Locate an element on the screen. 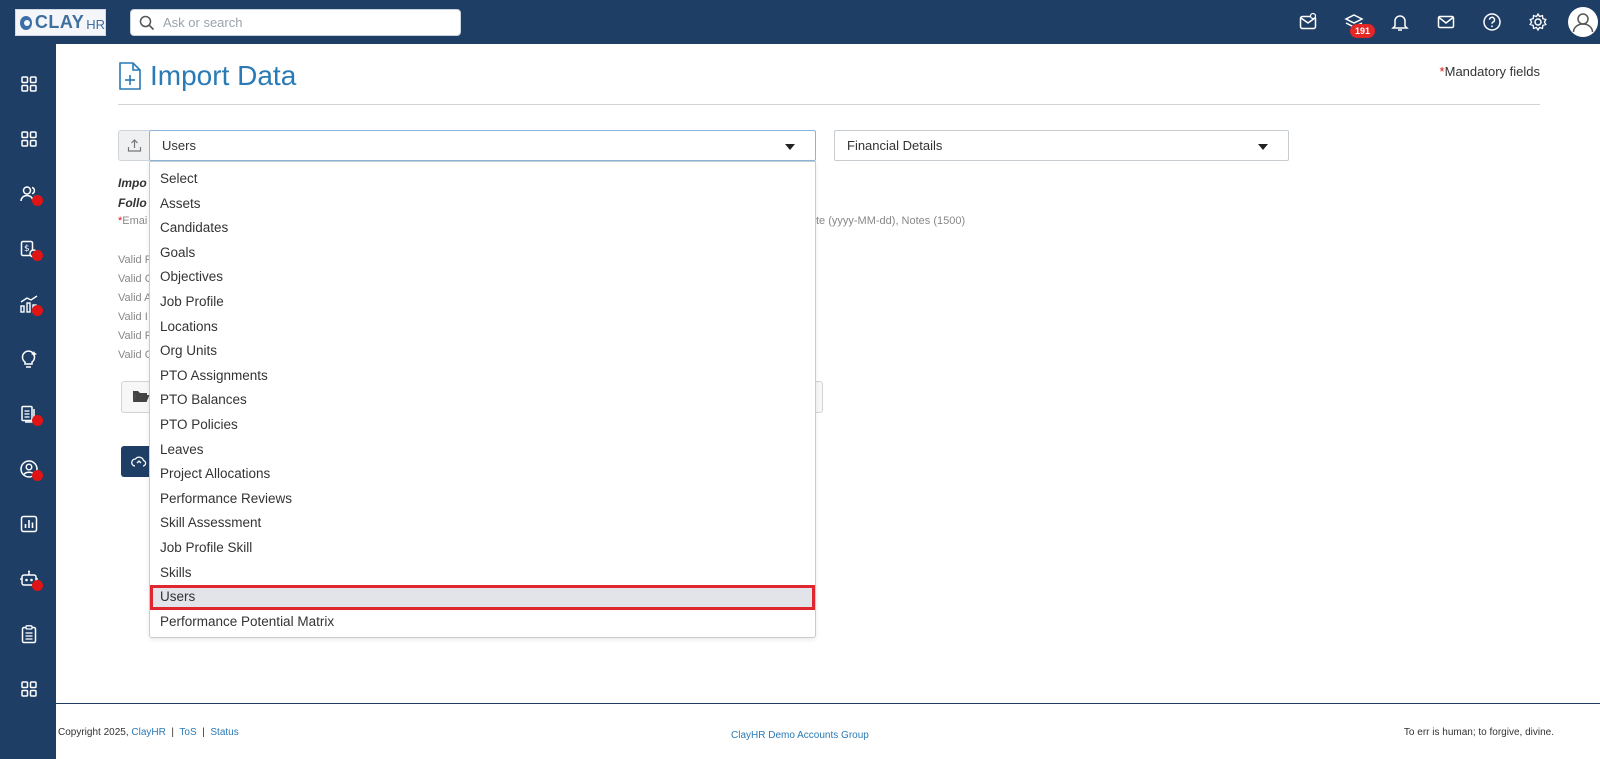 The width and height of the screenshot is (1600, 759). company-link: ClayHR is located at coordinates (148, 732).